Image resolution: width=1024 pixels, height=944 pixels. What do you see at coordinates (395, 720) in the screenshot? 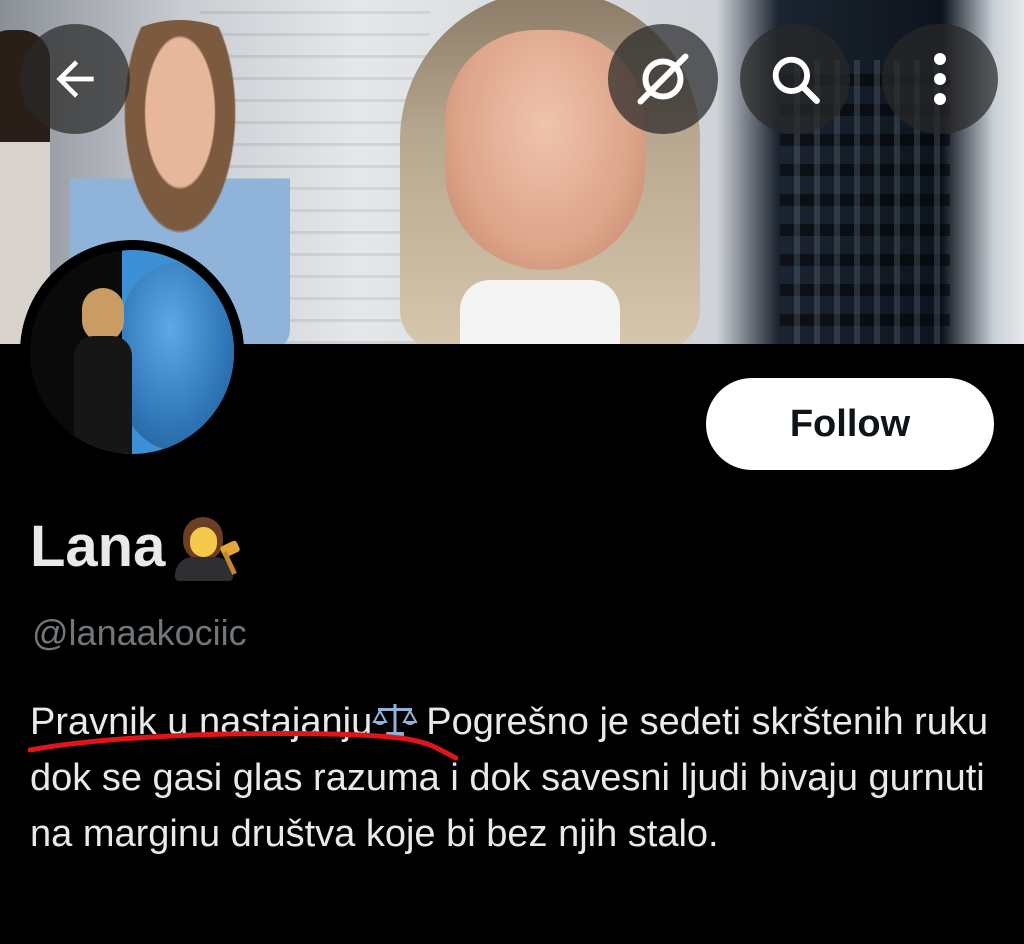
I see `balance-scale-icon` at bounding box center [395, 720].